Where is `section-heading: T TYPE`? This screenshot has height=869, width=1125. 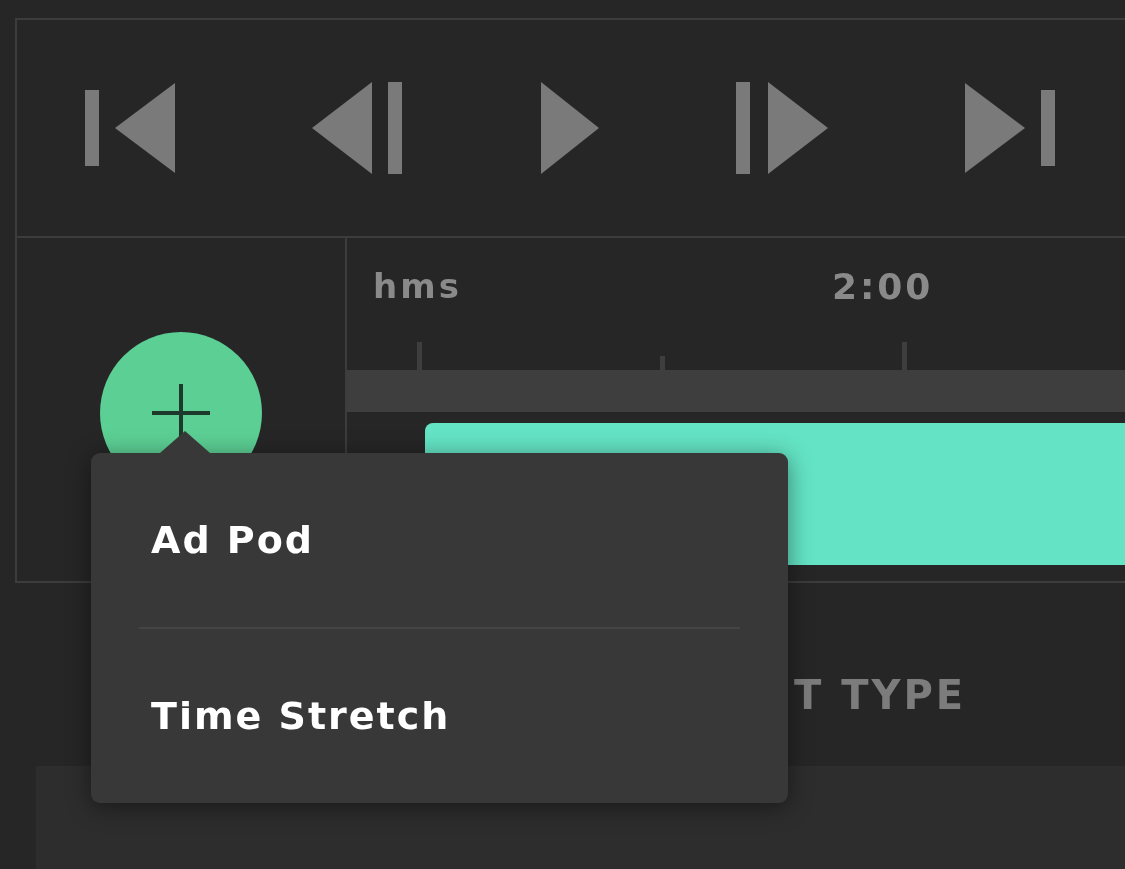 section-heading: T TYPE is located at coordinates (880, 695).